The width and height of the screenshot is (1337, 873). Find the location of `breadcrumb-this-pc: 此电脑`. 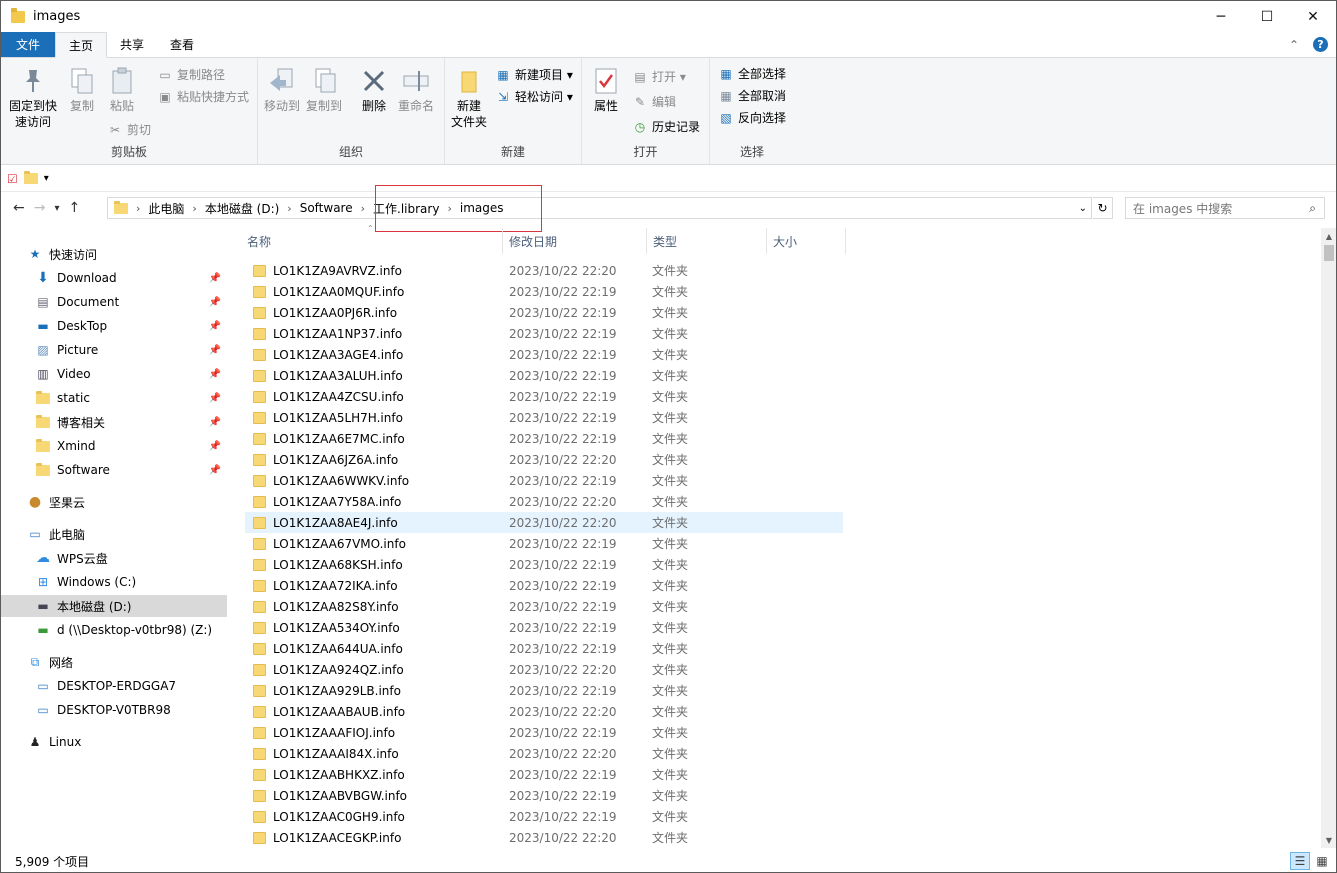

breadcrumb-this-pc: 此电脑 is located at coordinates (166, 208).